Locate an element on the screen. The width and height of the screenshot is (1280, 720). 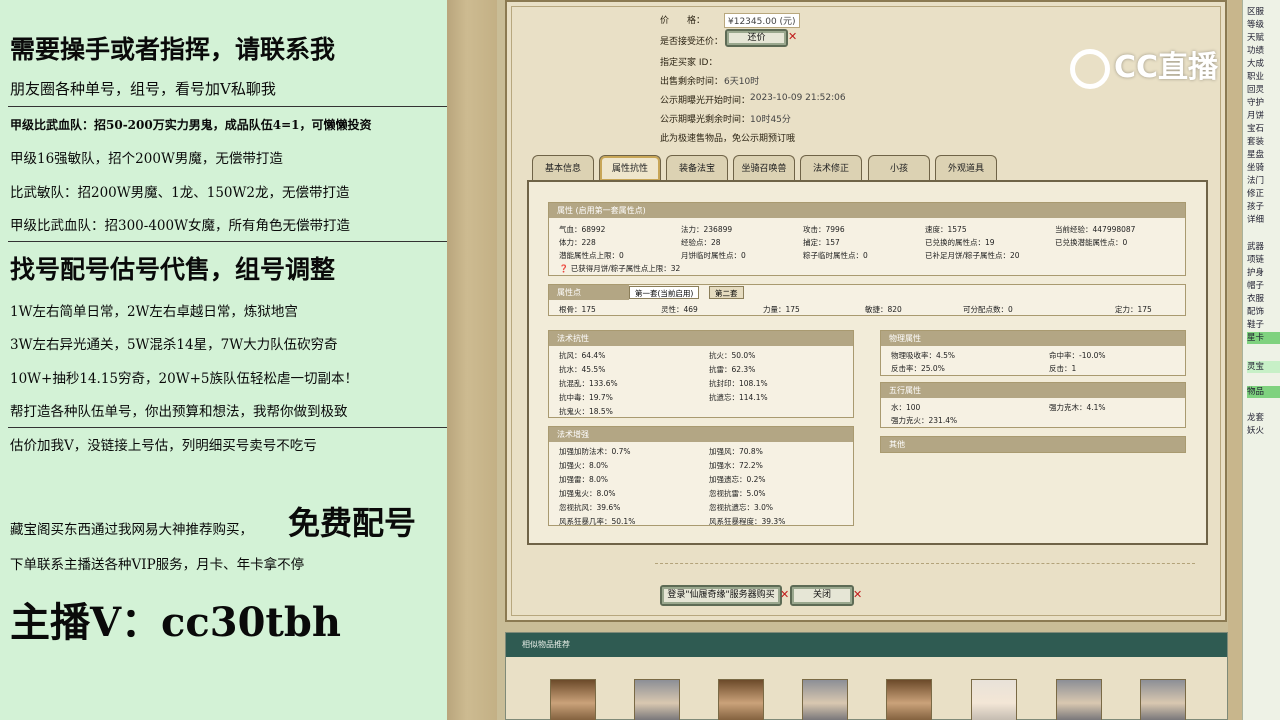
attr-cell: 粽子临时属性点：0 is located at coordinates (835, 255).